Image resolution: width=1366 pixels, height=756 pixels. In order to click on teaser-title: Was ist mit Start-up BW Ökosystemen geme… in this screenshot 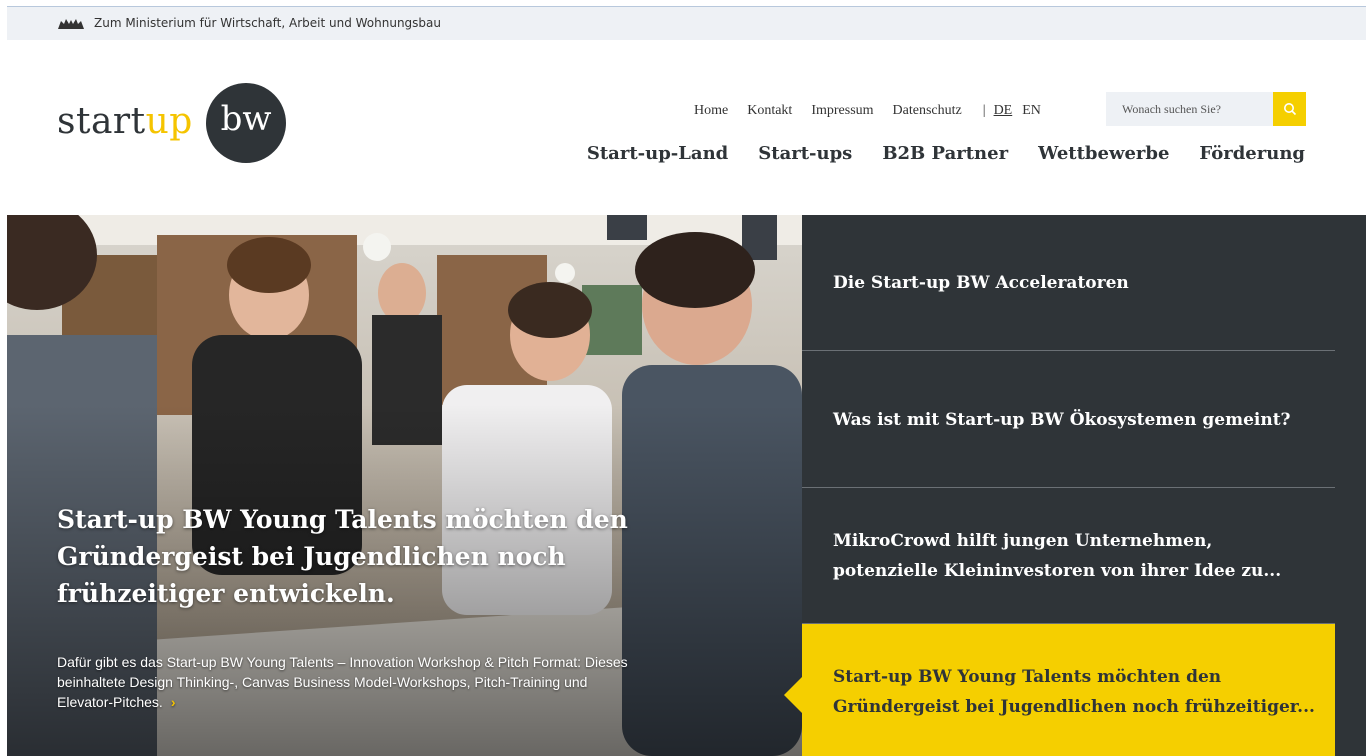, I will do `click(1062, 420)`.